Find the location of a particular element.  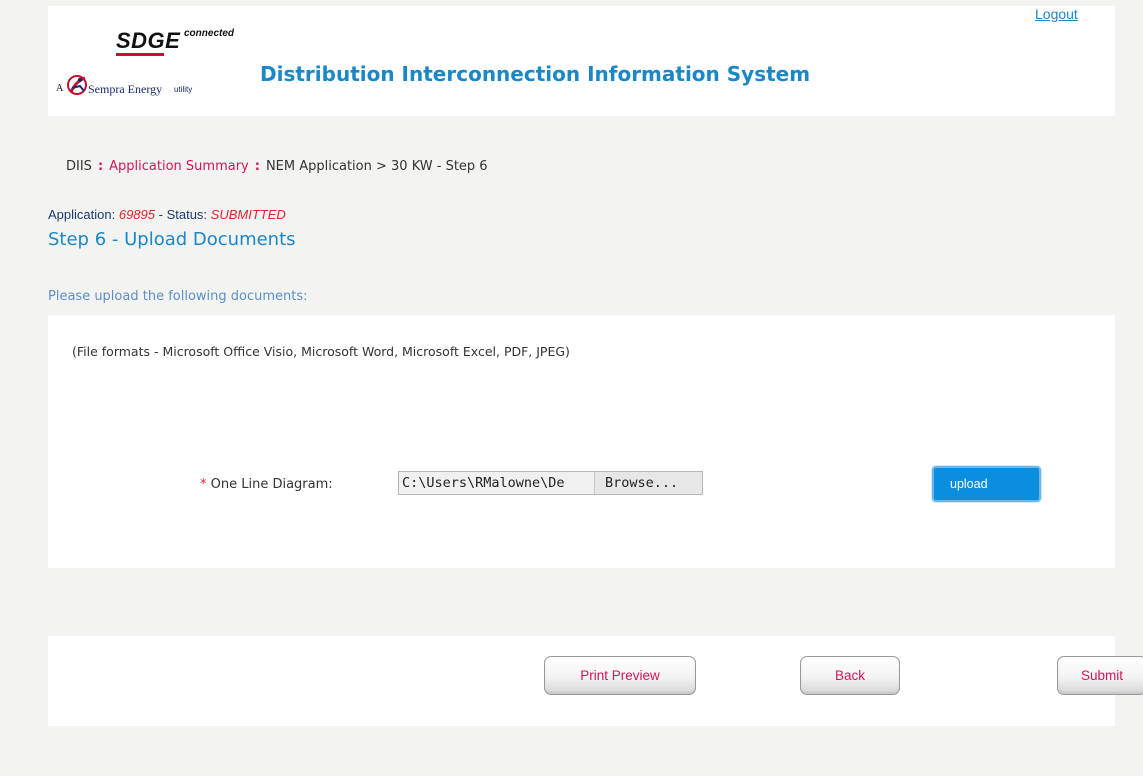

sdge-logo: SDGE connected A Sempra Energy utility is located at coordinates (156, 59).